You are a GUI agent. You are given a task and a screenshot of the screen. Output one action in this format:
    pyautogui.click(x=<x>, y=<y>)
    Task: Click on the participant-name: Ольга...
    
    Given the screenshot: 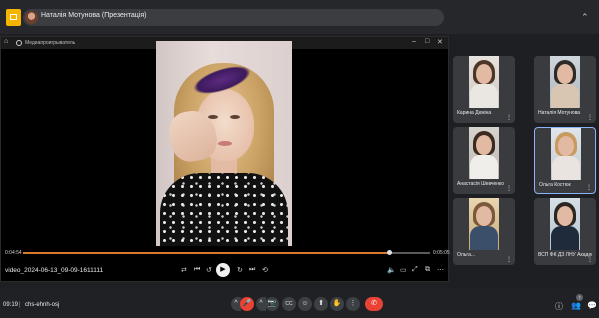 What is the action you would take?
    pyautogui.click(x=466, y=255)
    